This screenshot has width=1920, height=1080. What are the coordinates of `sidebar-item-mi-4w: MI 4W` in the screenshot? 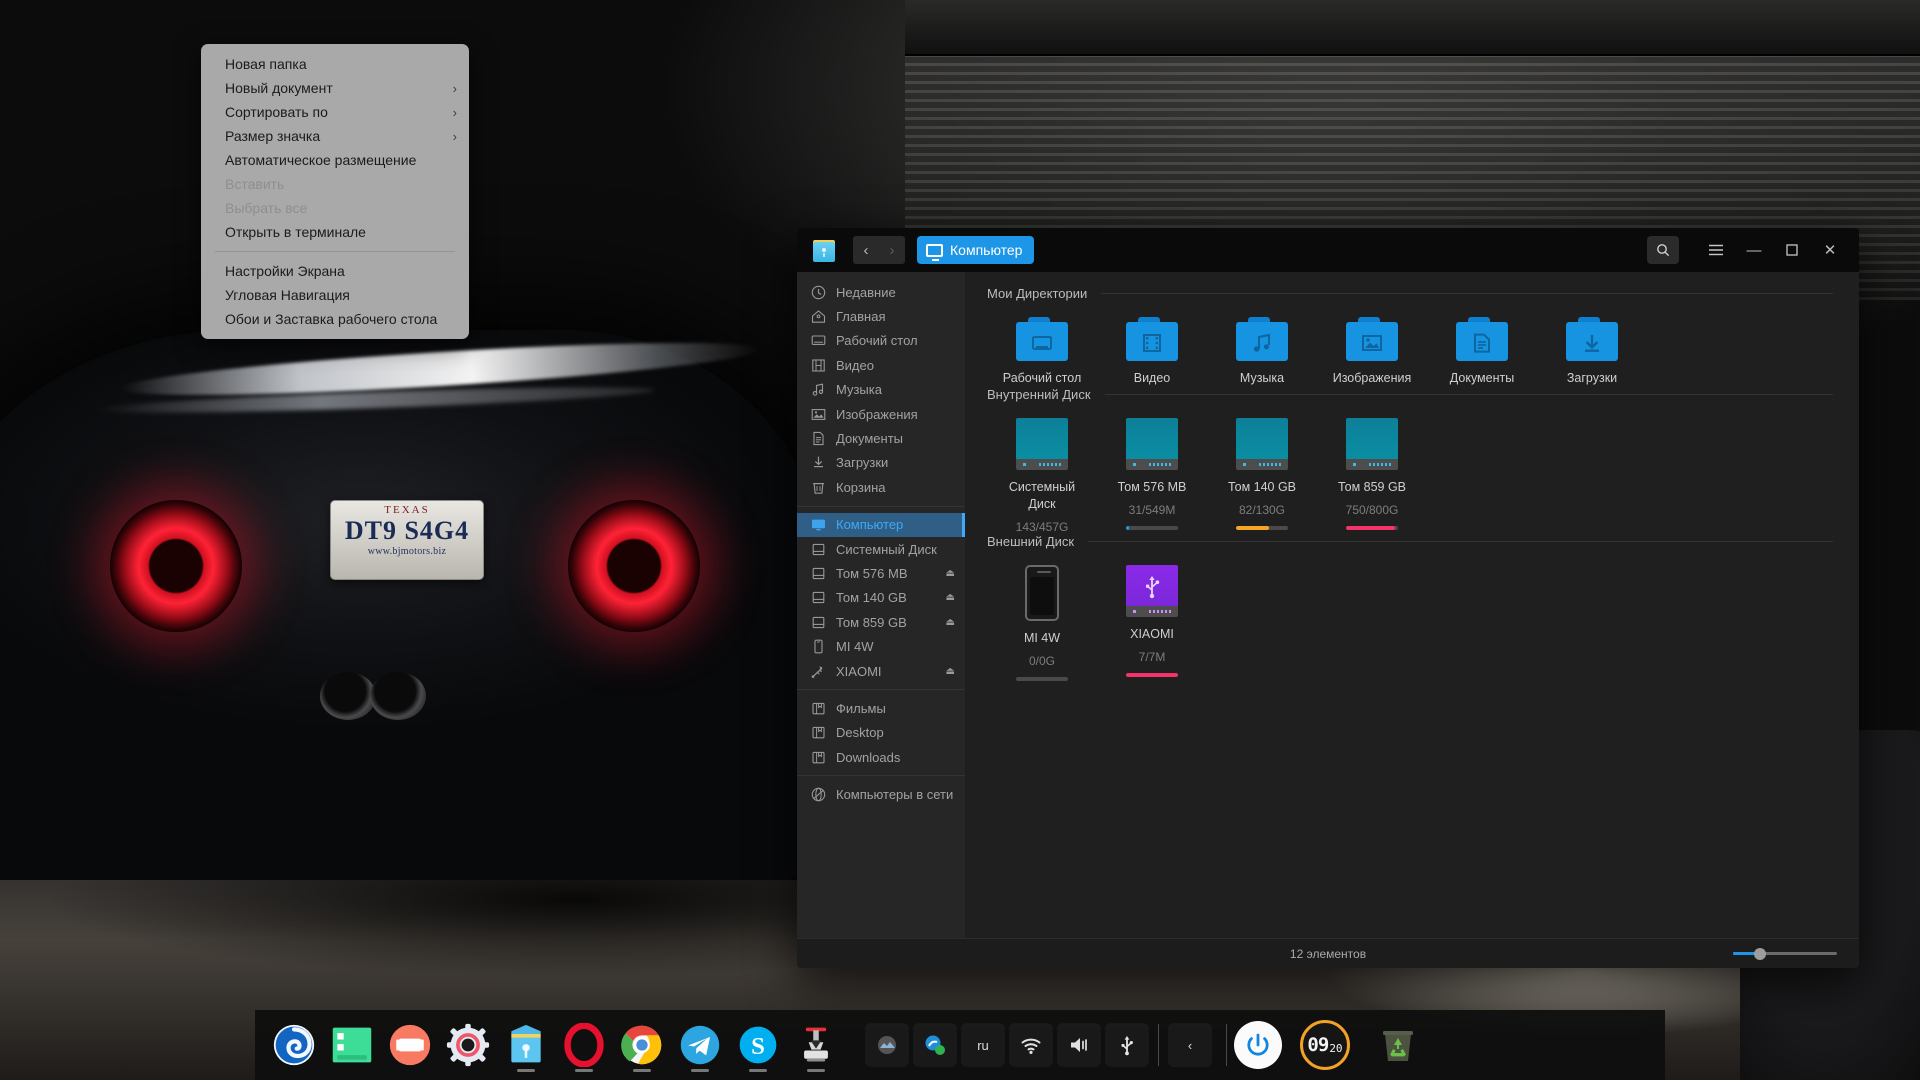 It's located at (881, 646).